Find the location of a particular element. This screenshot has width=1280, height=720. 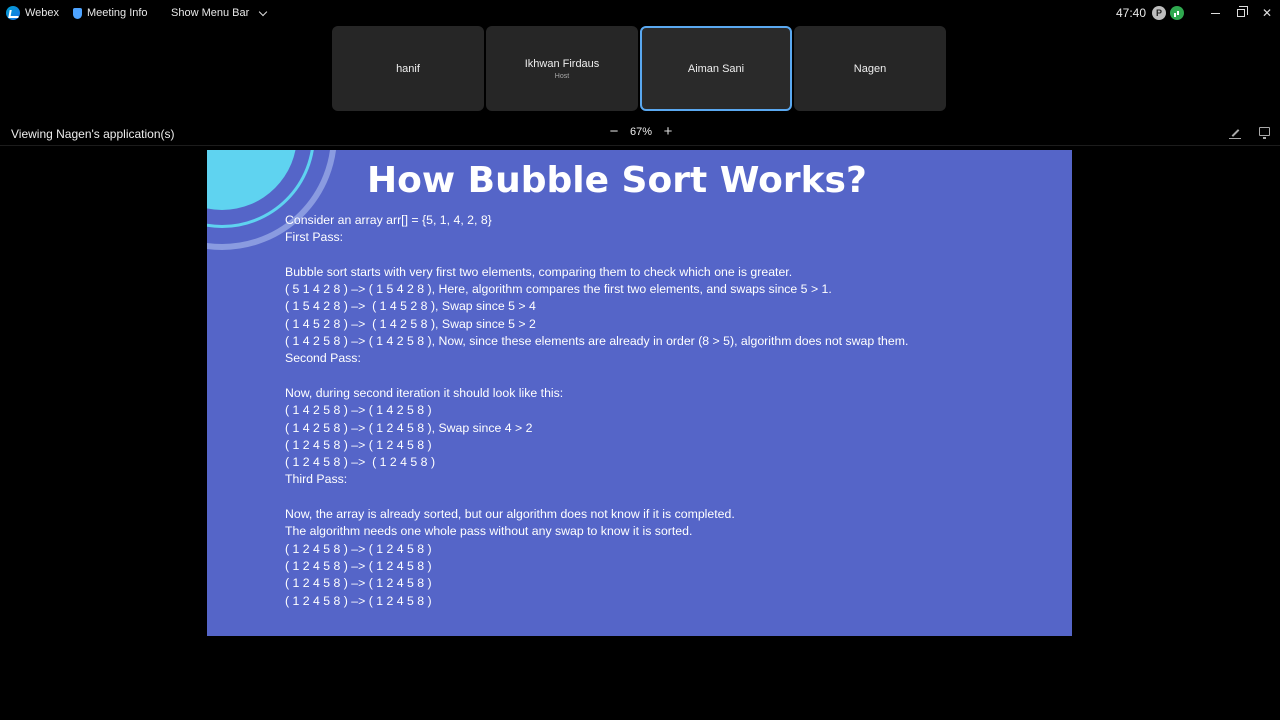

app-name: Webex is located at coordinates (42, 13).